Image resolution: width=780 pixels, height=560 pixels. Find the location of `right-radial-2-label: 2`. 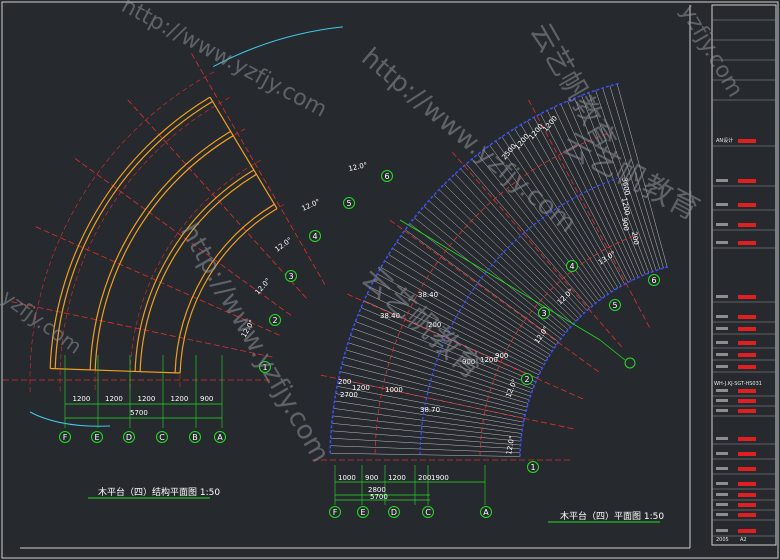

right-radial-2-label: 2 is located at coordinates (526, 379).